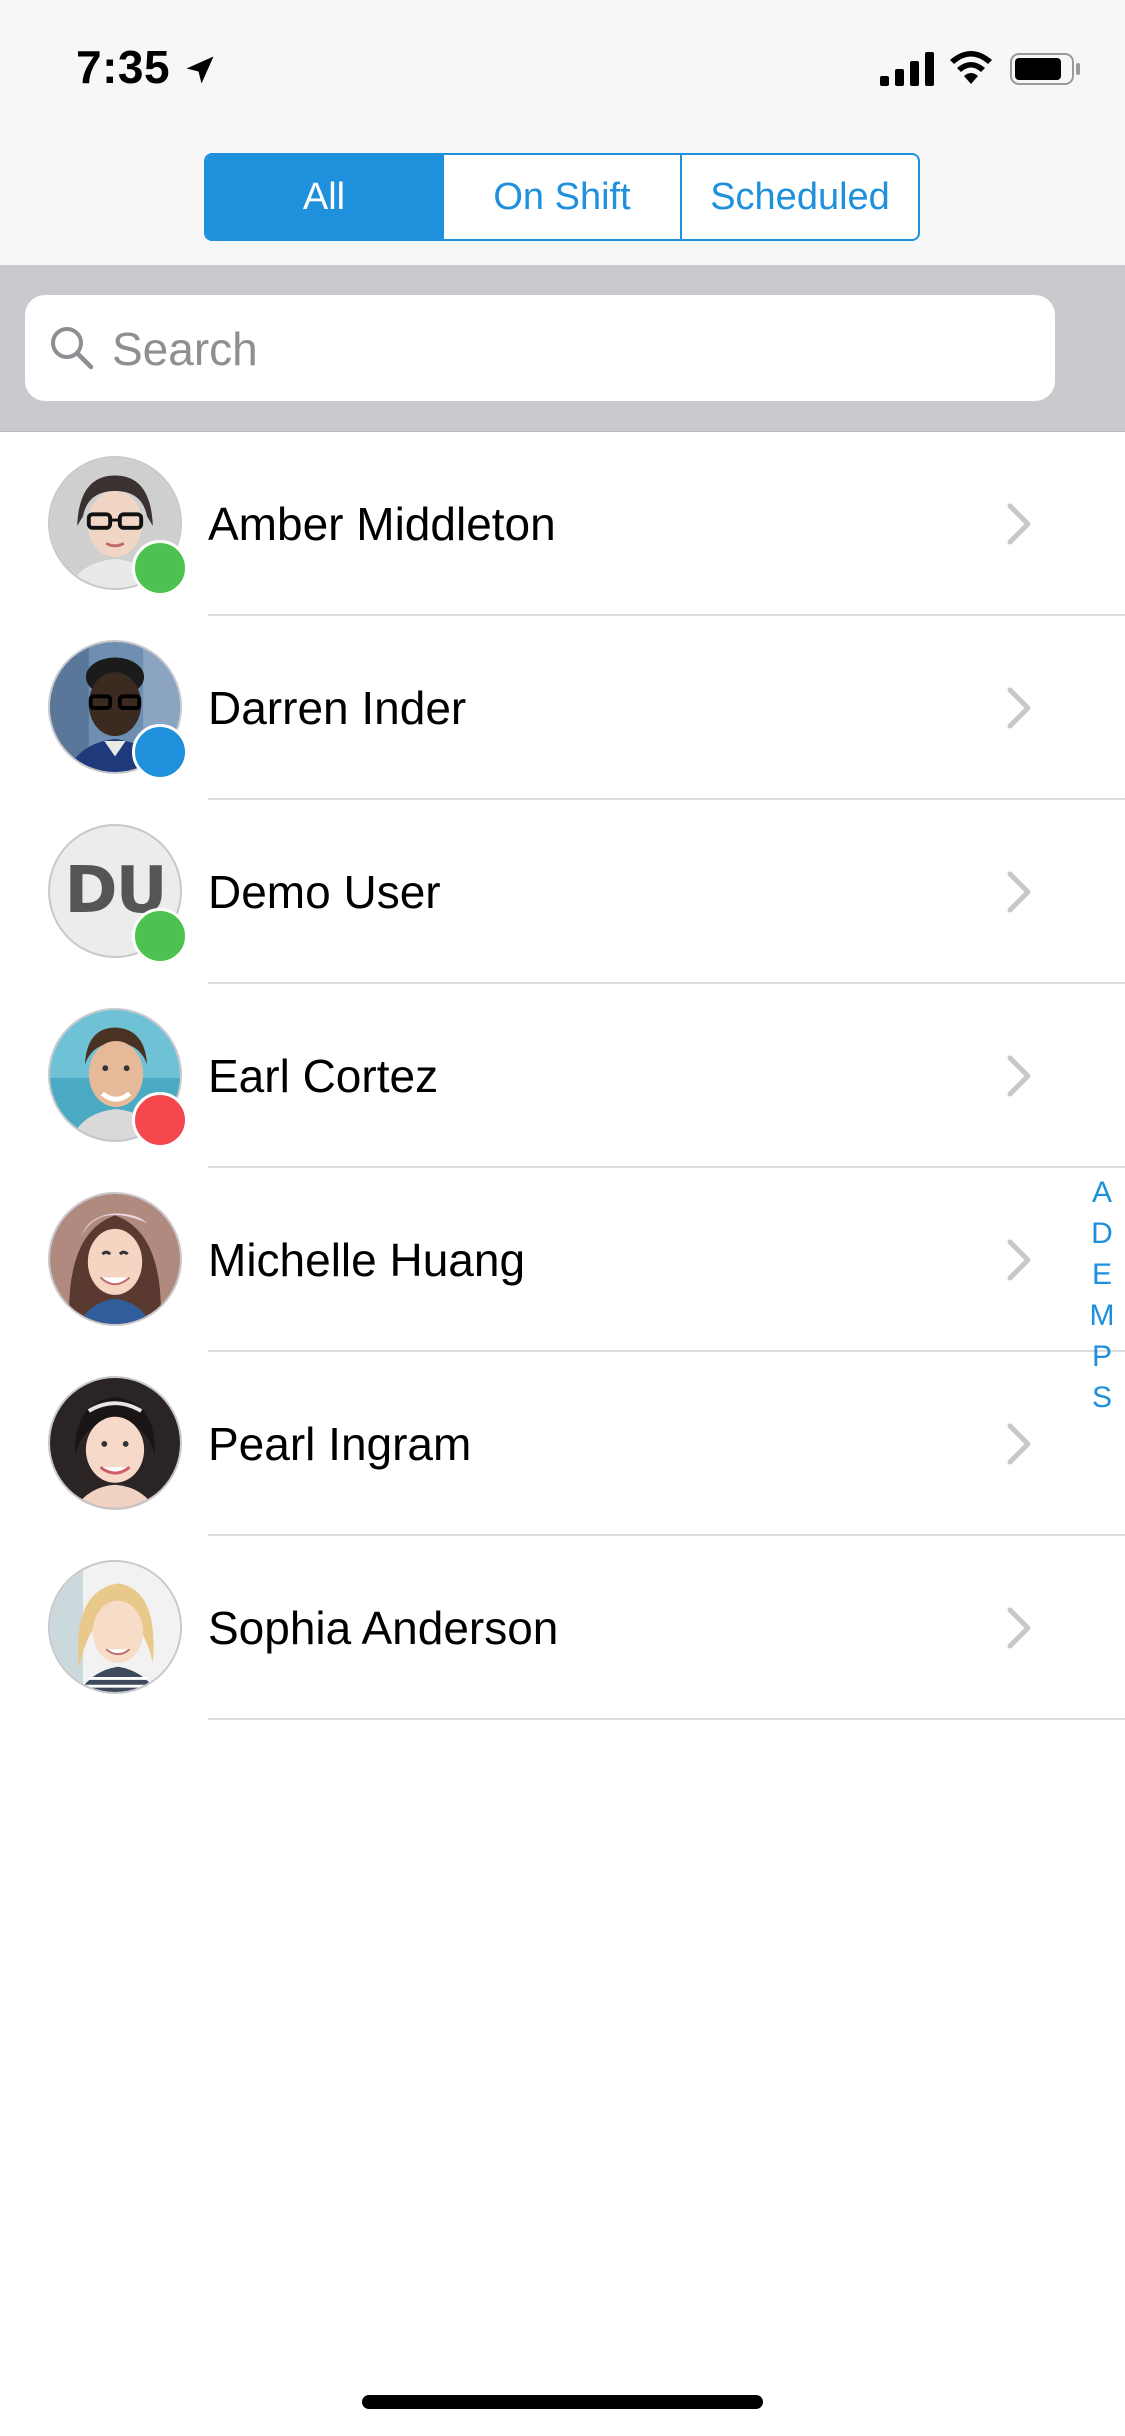 This screenshot has width=1125, height=2436. What do you see at coordinates (562, 708) in the screenshot?
I see `list-item: Darren Inder` at bounding box center [562, 708].